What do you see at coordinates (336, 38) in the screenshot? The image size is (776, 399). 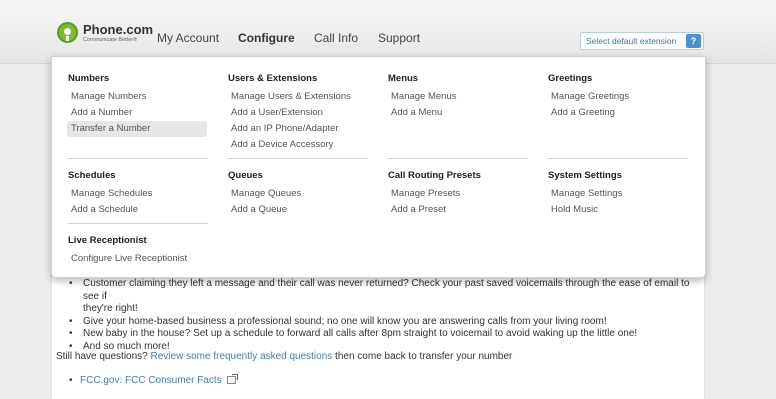 I see `nav-call-info: Call Info` at bounding box center [336, 38].